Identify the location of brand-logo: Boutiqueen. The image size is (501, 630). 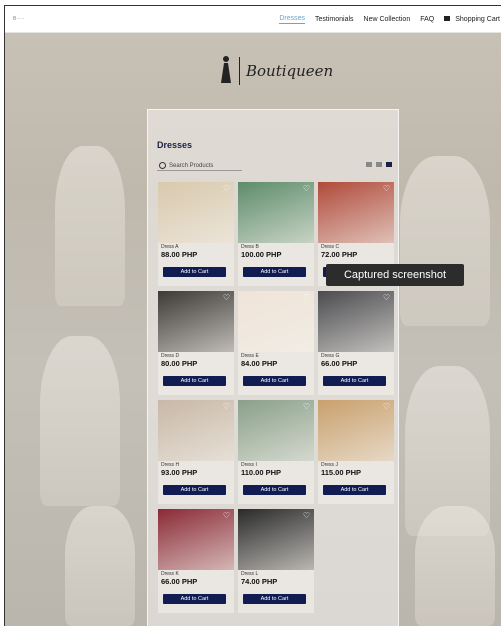
(276, 71).